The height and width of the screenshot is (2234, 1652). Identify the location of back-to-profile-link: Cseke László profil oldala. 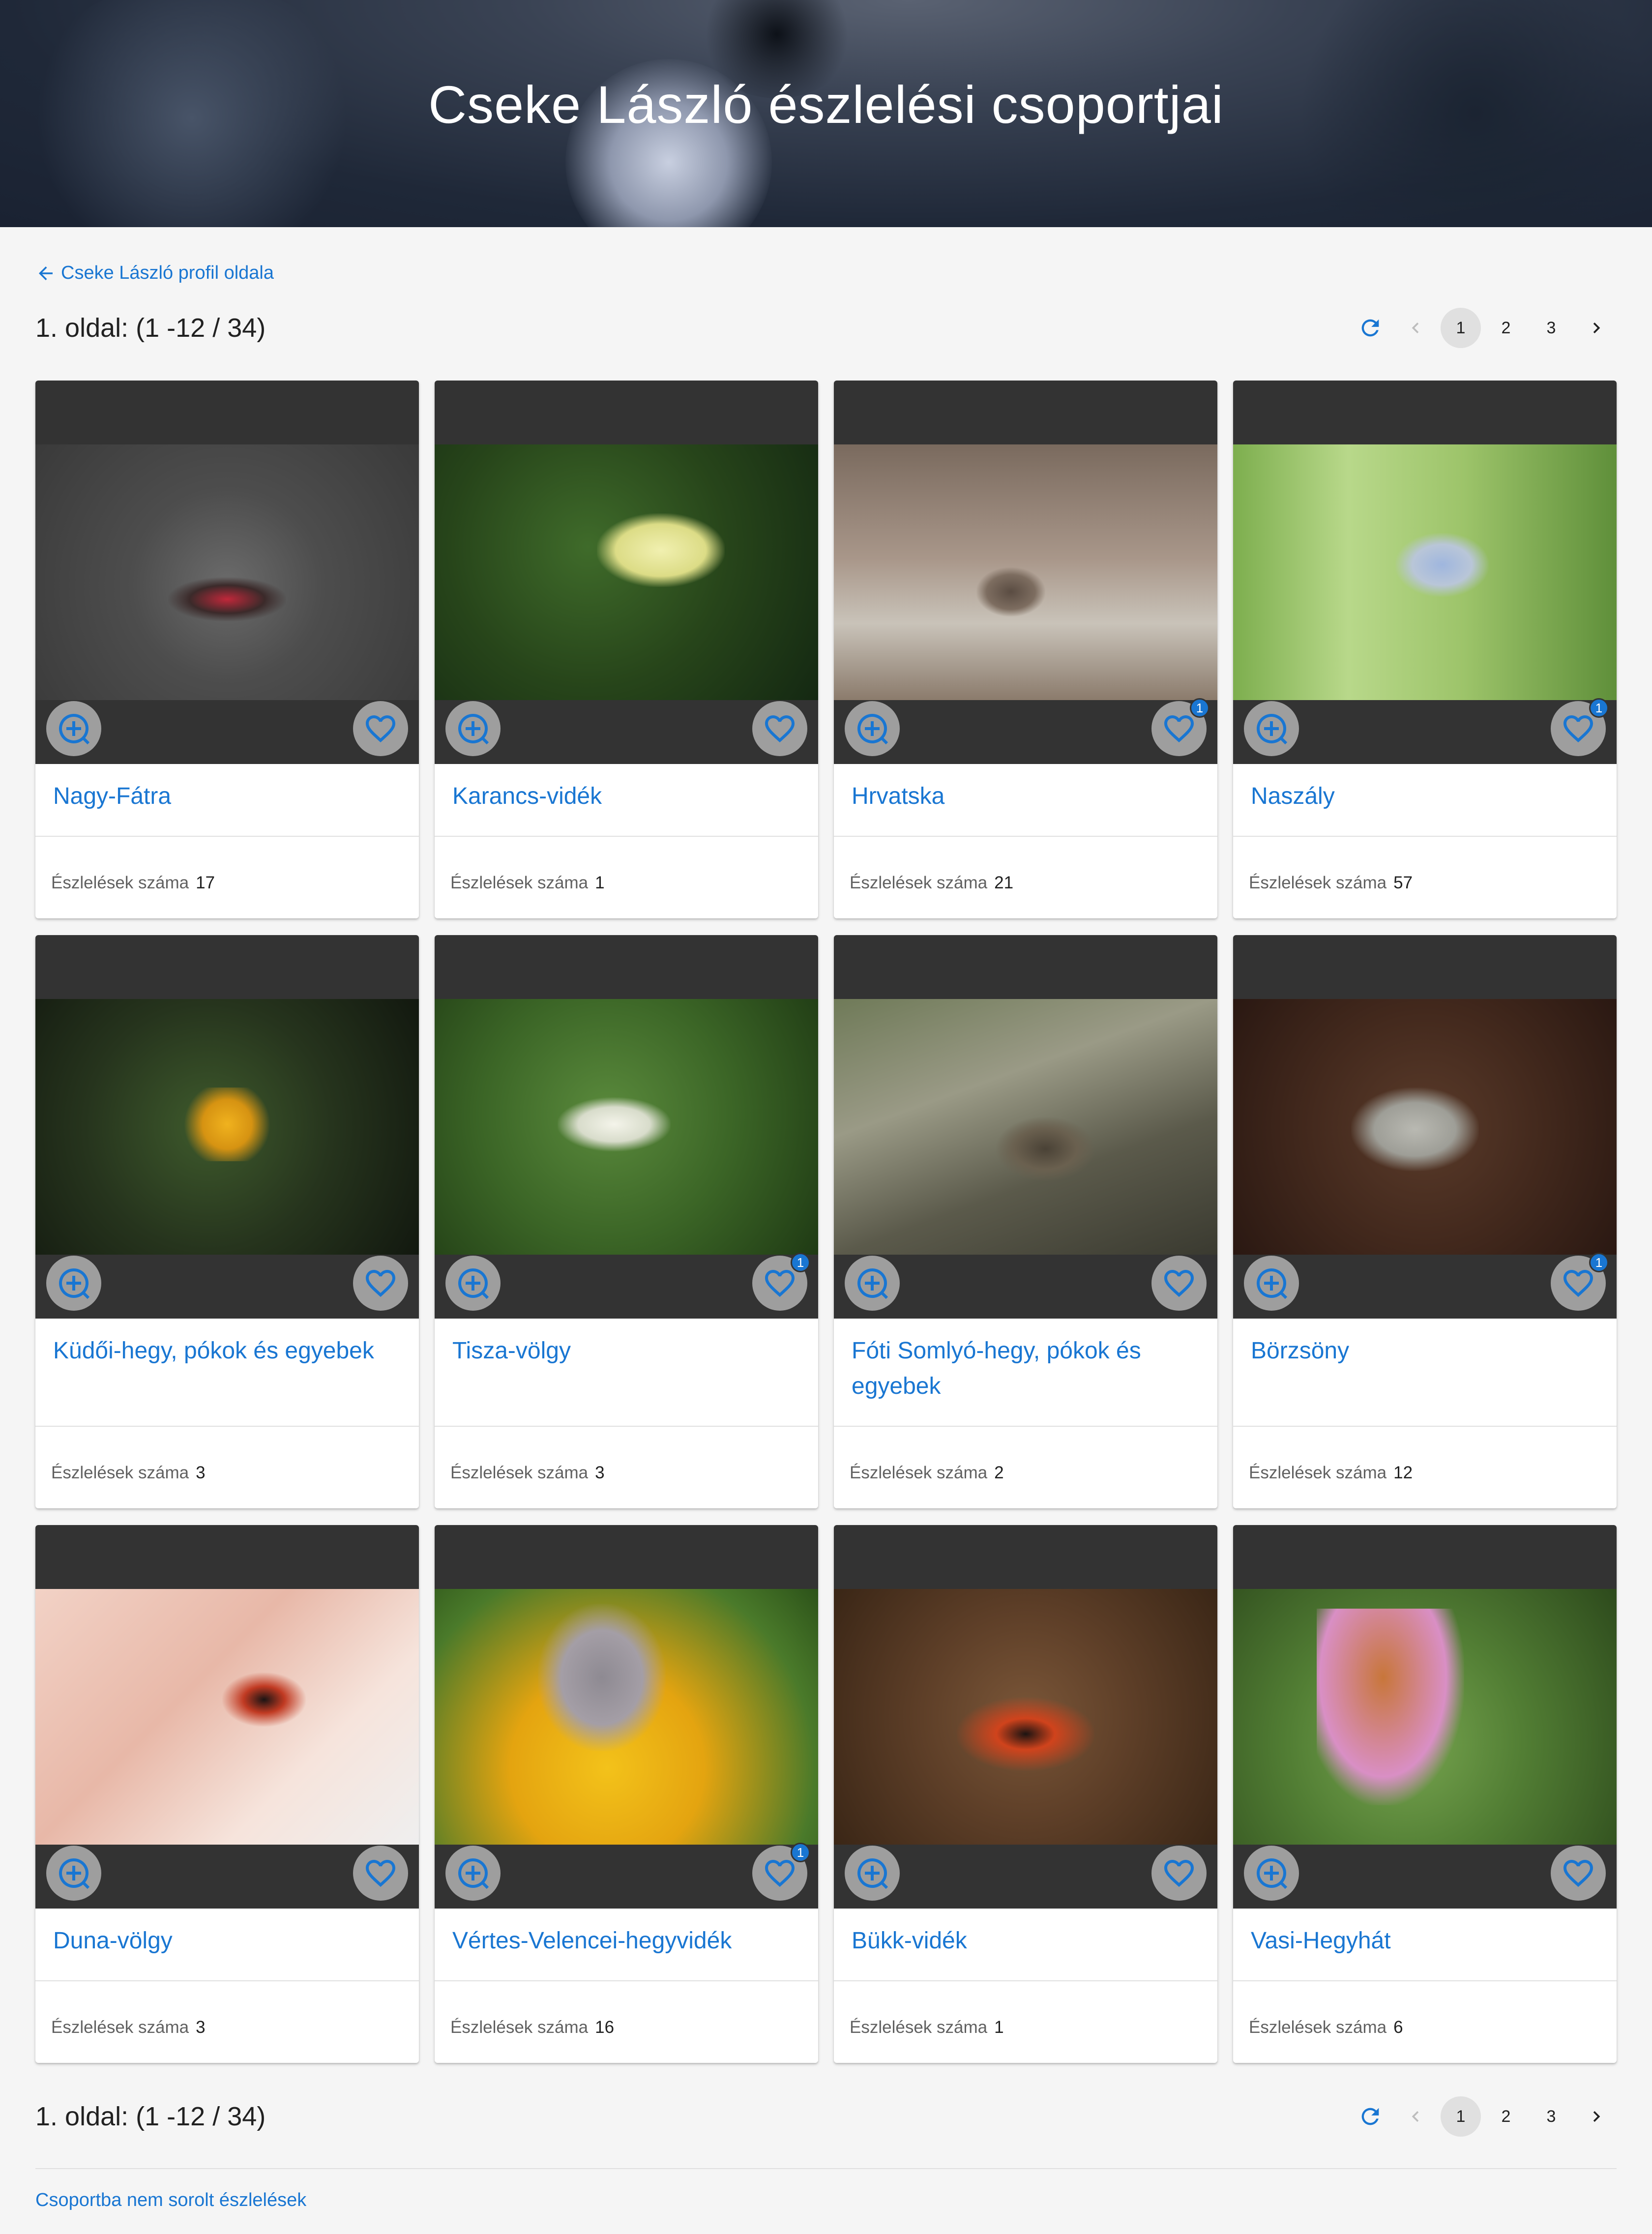
(154, 274).